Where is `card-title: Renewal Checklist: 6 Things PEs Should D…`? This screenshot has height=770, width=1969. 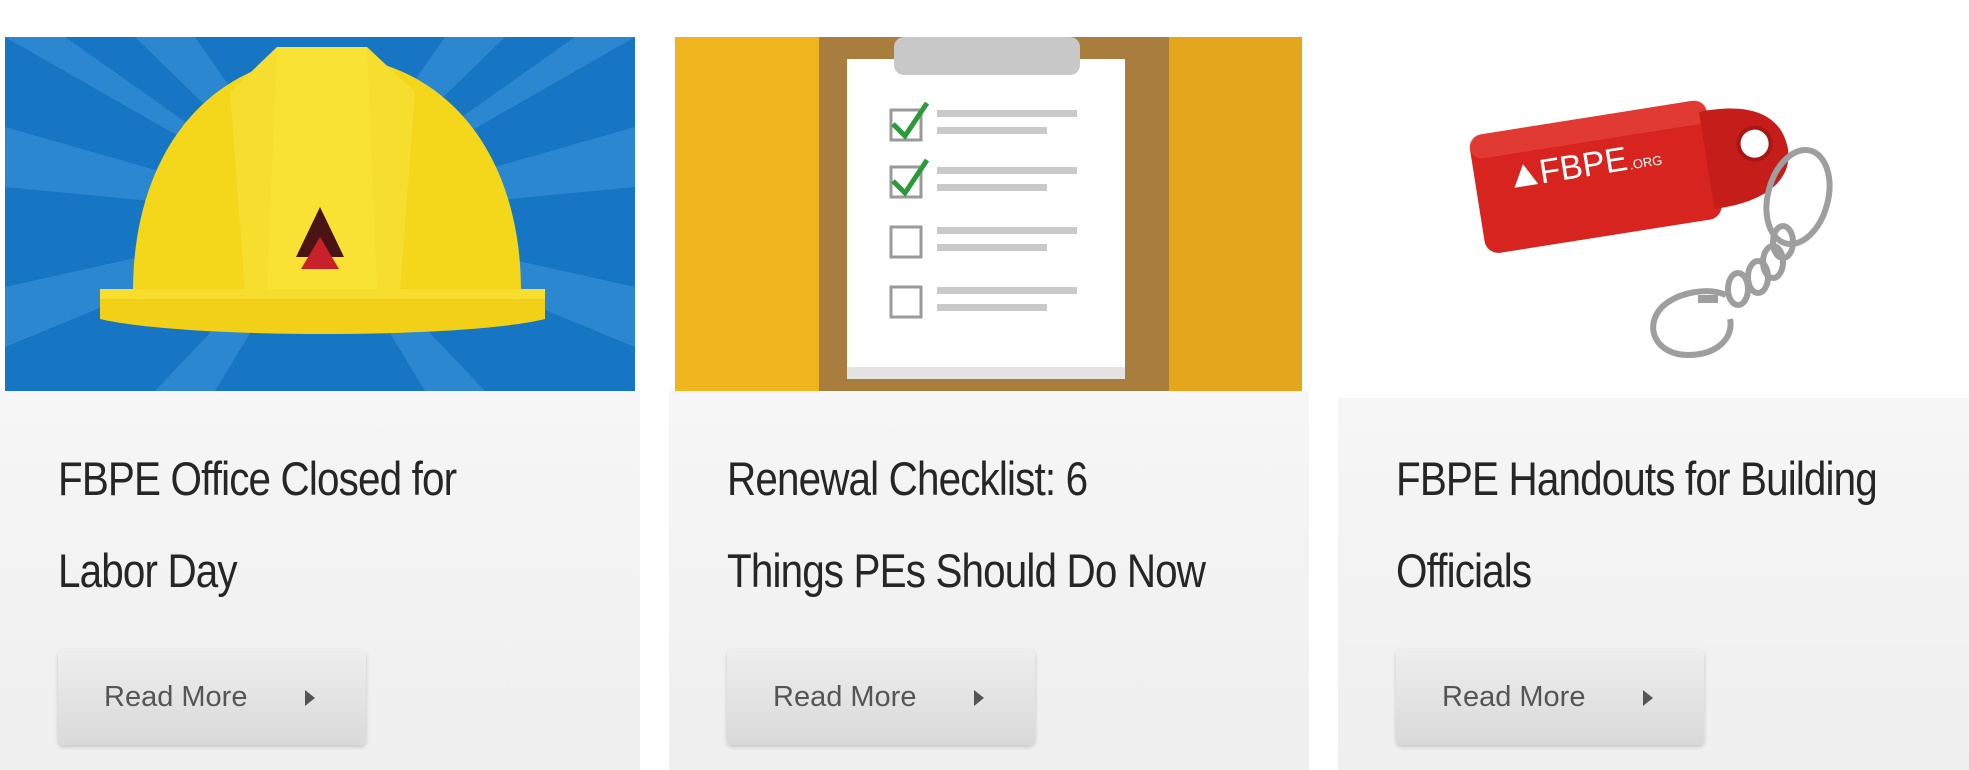 card-title: Renewal Checklist: 6 Things PEs Should D… is located at coordinates (968, 525).